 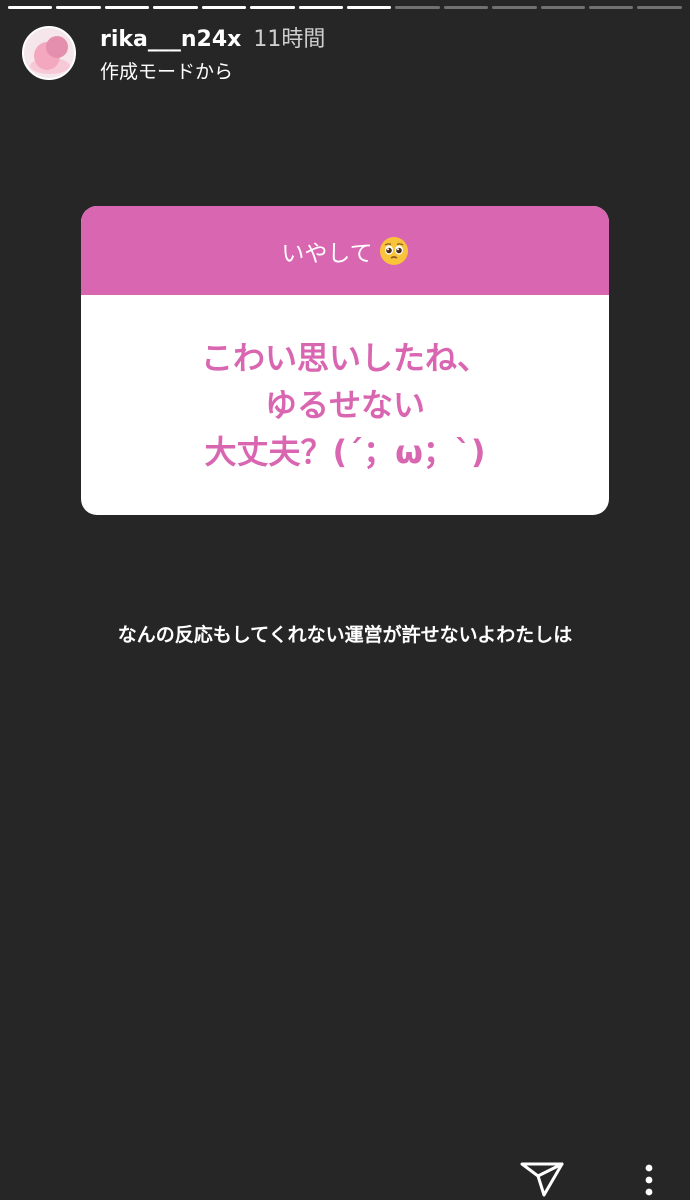 I want to click on answer-line: ゆるせない, so click(x=344, y=404).